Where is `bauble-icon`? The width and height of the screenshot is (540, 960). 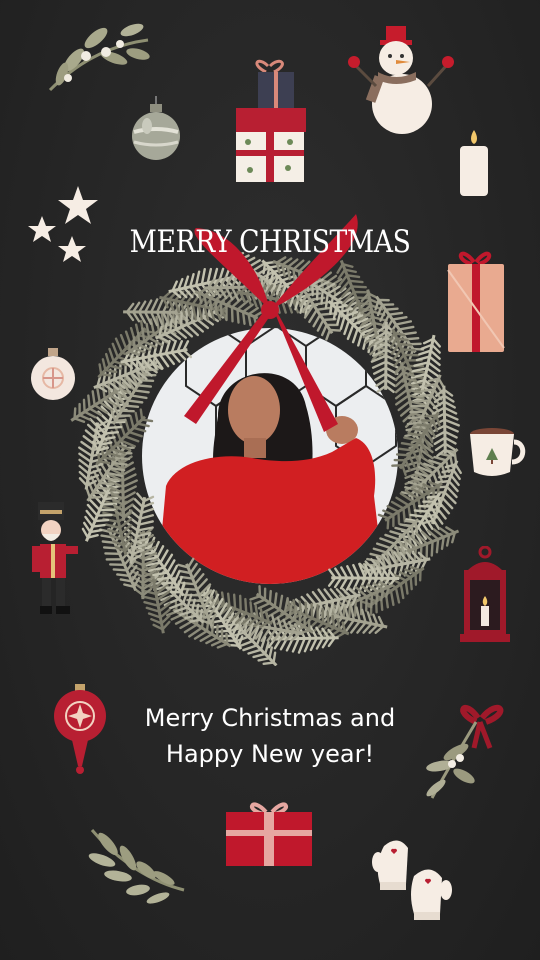
bauble-icon is located at coordinates (156, 128).